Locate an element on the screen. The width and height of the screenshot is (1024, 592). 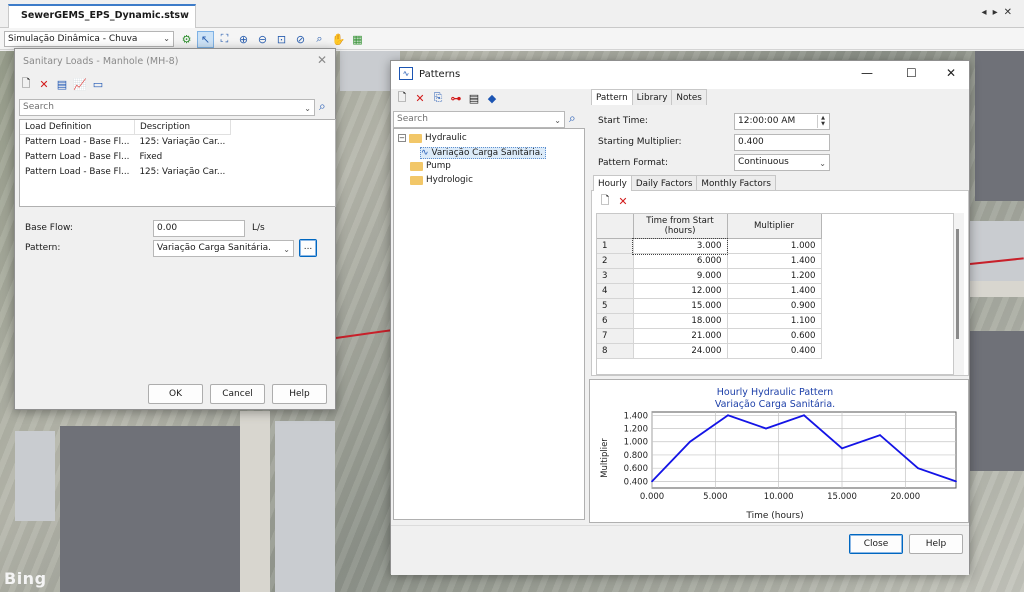
table-row: 1 3.000 1.000 is located at coordinates (709, 246).